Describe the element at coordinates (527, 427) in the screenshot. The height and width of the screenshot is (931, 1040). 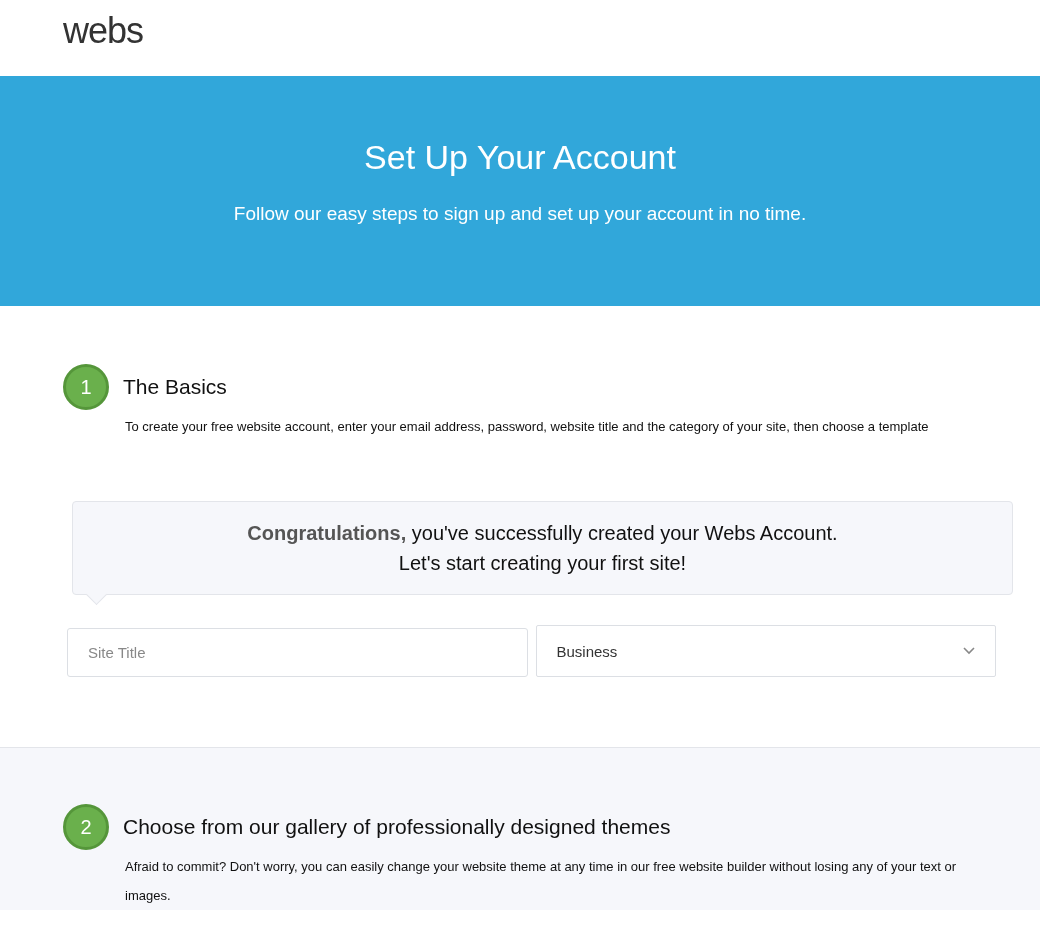
I see `step-description: To create your free website account, enter your email address, password, website title and the category of your site, then choose a template` at that location.